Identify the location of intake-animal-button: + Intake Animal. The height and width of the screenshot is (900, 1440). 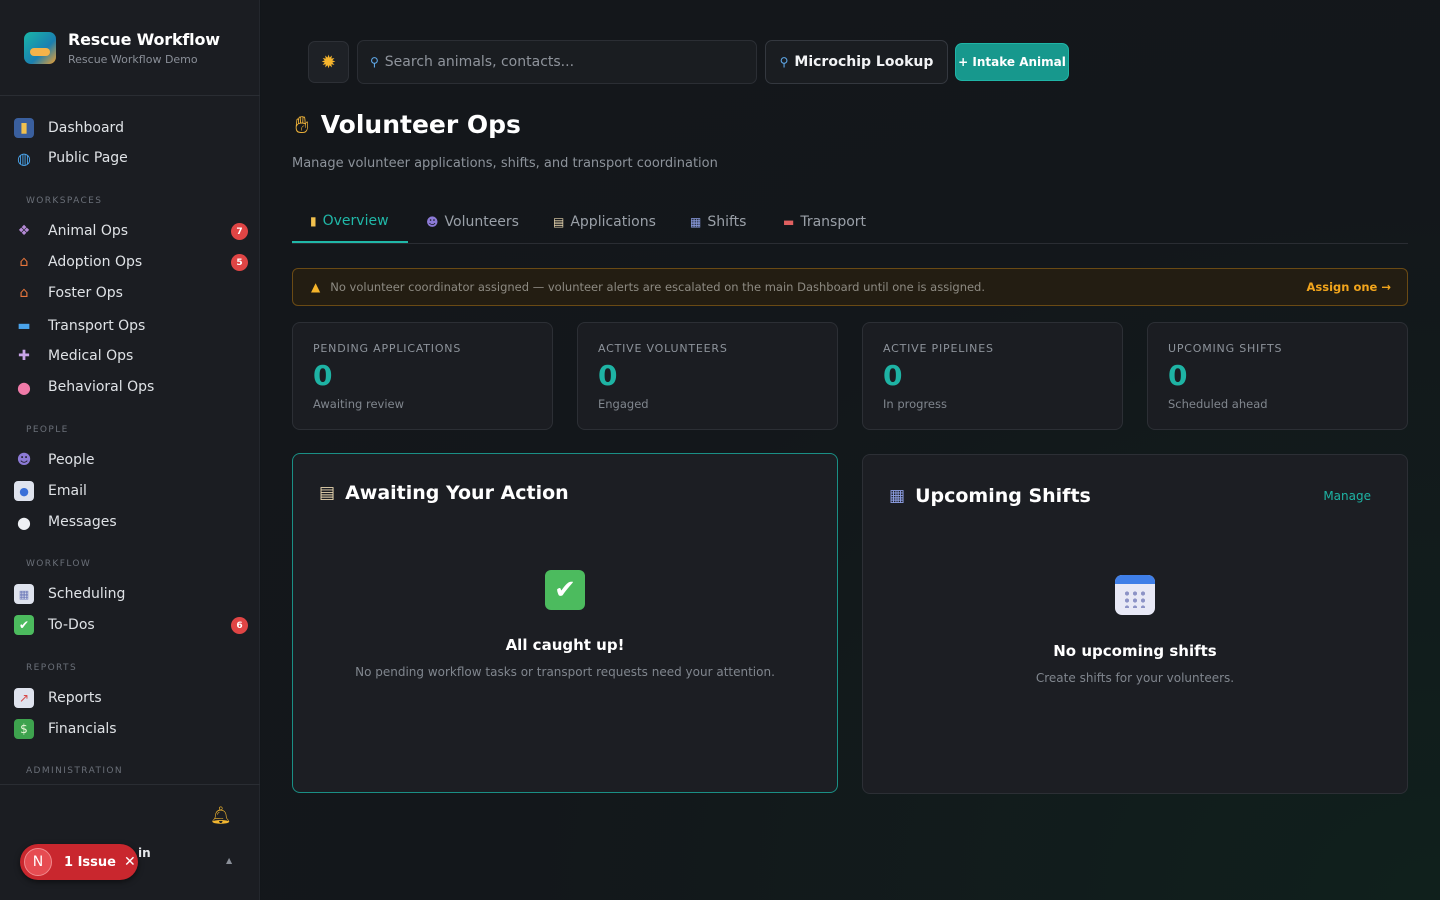
(1012, 62).